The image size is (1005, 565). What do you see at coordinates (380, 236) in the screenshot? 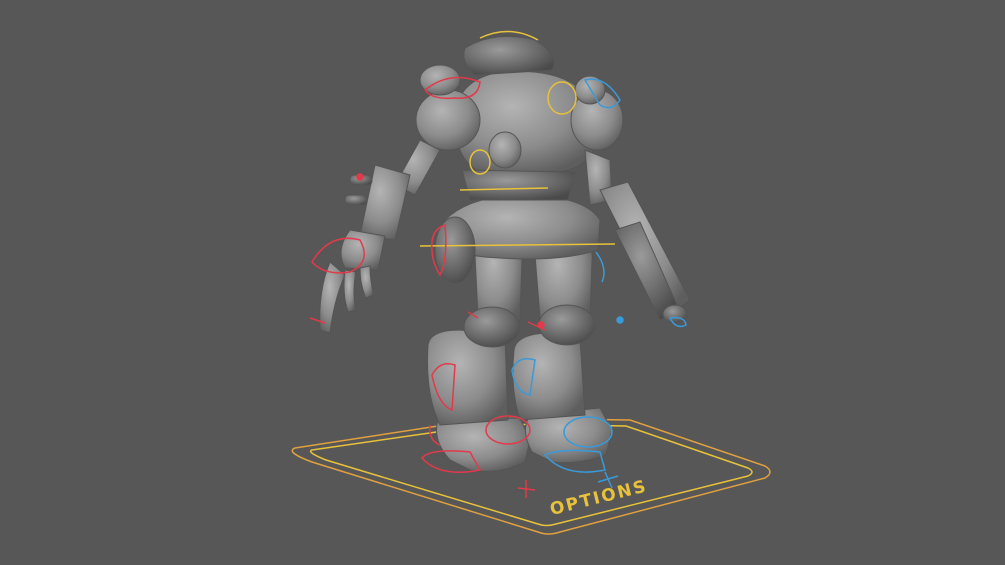
I see `left-arm` at bounding box center [380, 236].